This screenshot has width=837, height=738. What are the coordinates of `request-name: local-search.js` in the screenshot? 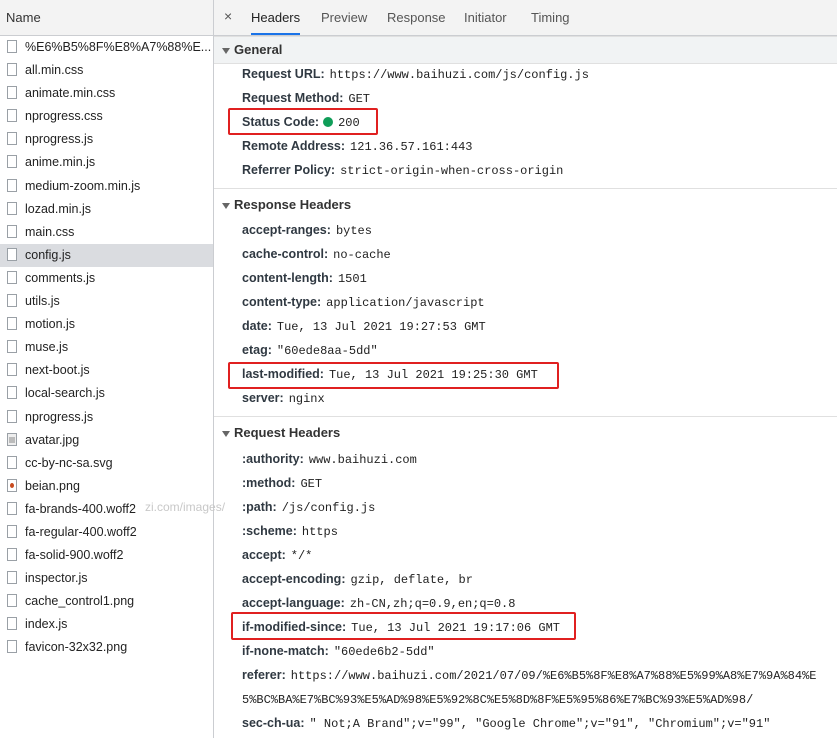 It's located at (65, 393).